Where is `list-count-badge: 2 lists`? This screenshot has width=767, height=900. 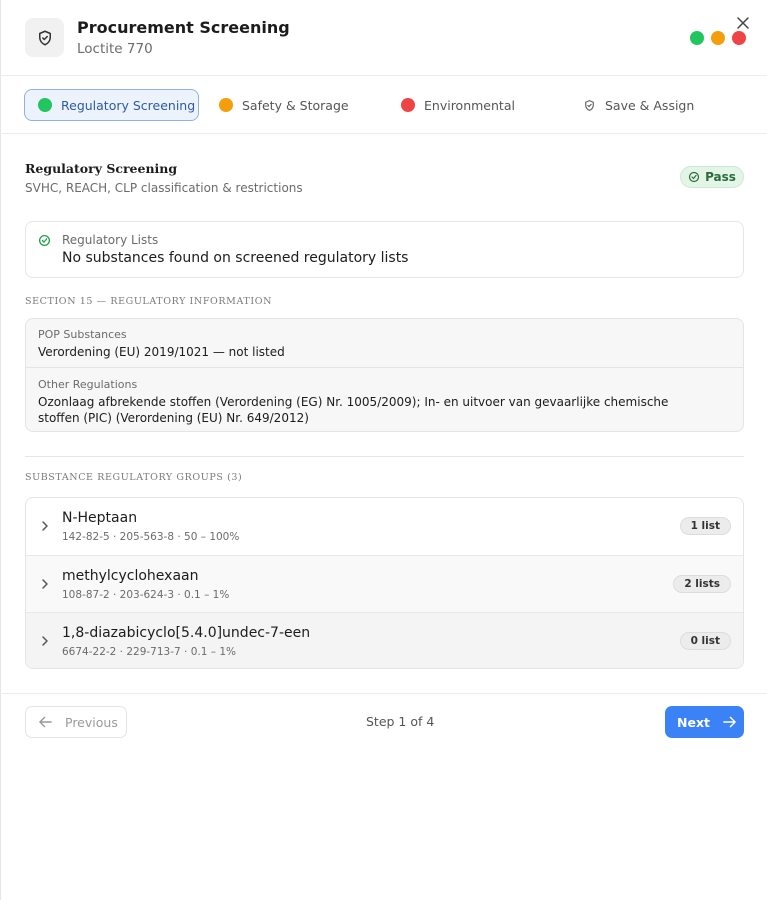 list-count-badge: 2 lists is located at coordinates (702, 584).